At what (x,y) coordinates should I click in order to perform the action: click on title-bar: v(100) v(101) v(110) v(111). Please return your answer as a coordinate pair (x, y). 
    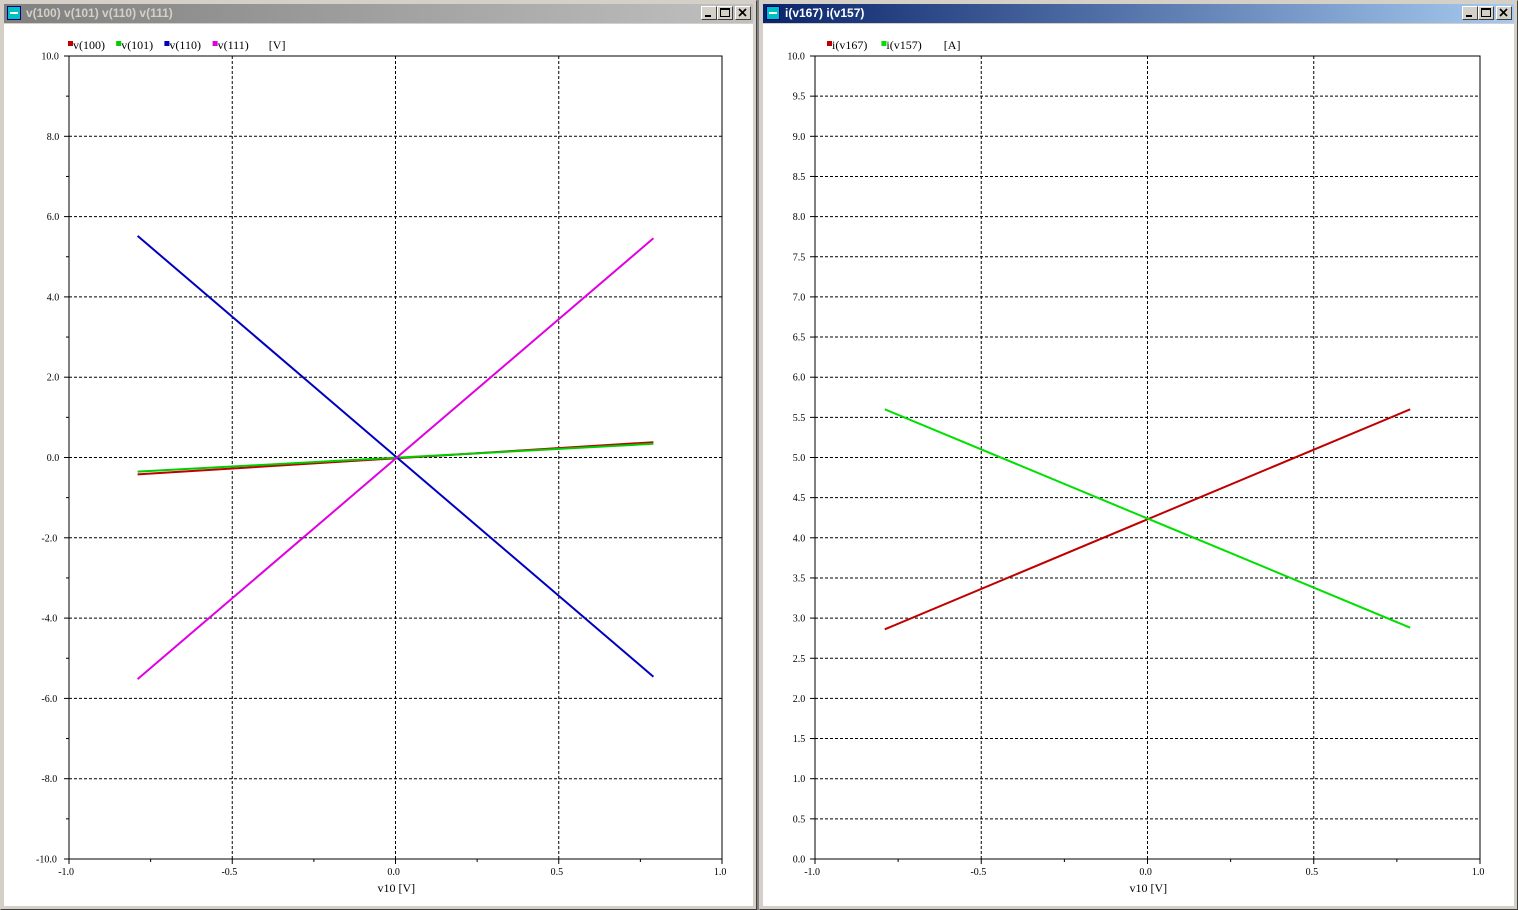
    Looking at the image, I should click on (378, 13).